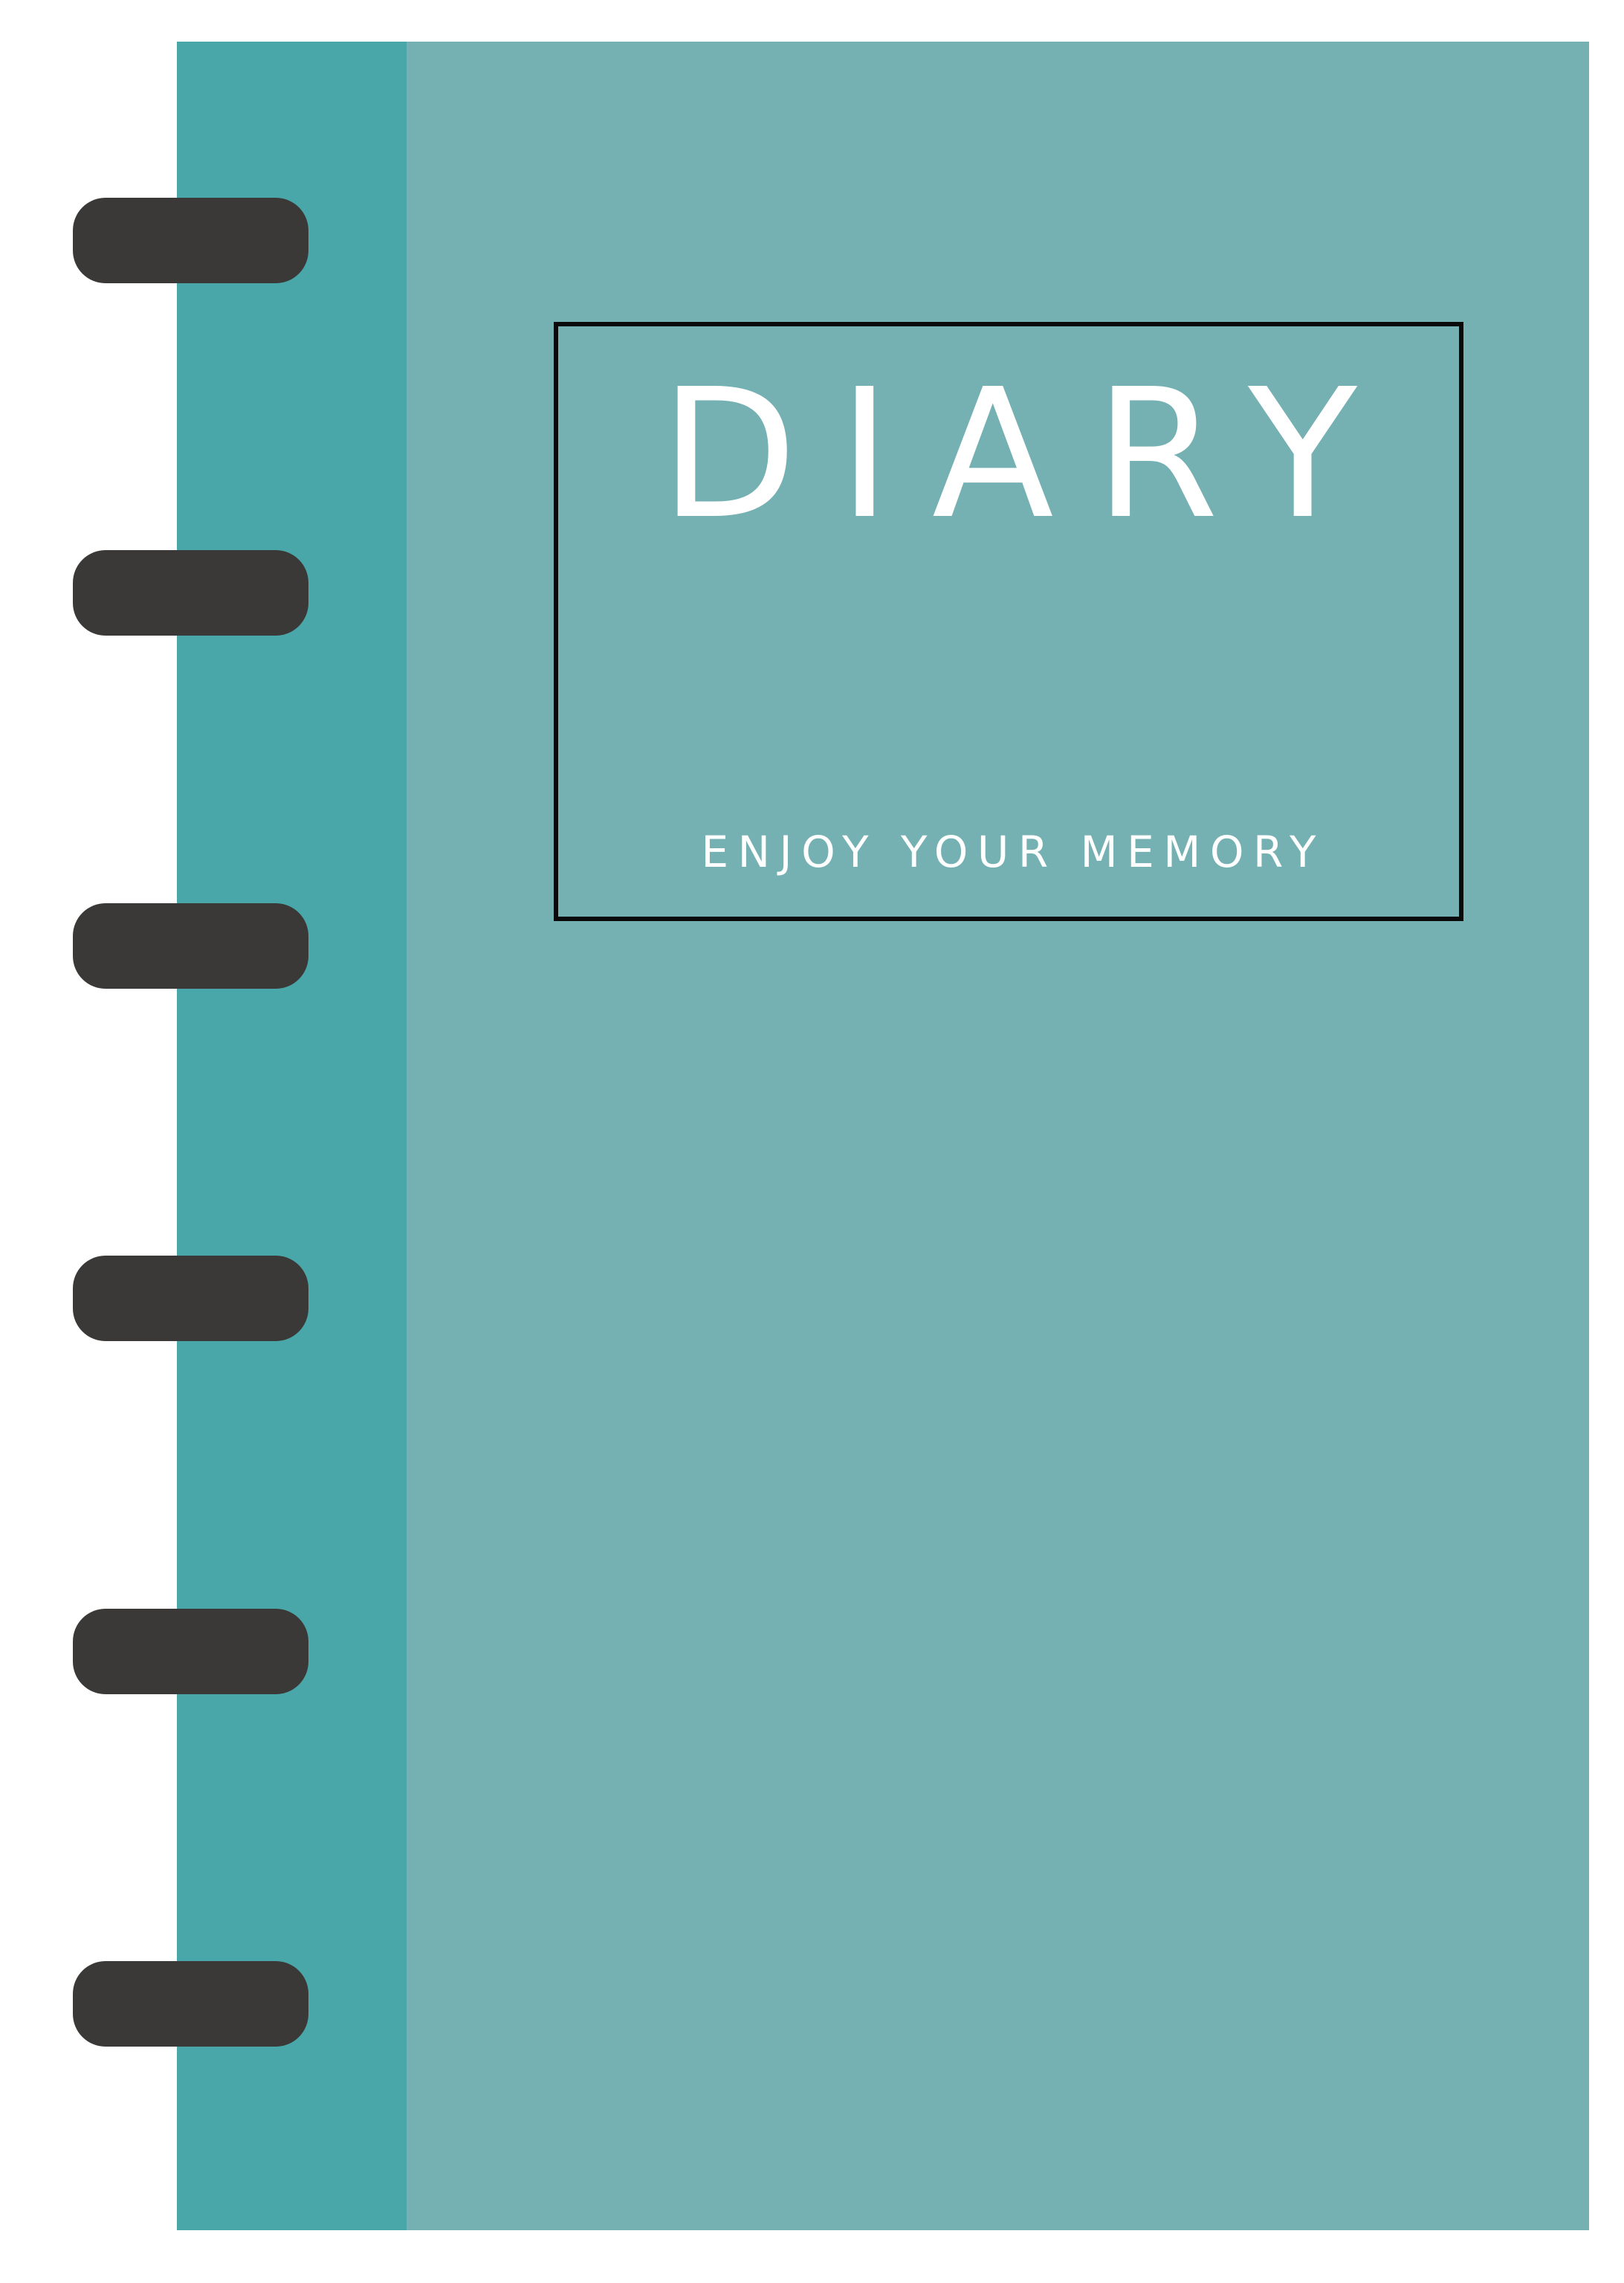 The height and width of the screenshot is (2283, 1624). Describe the element at coordinates (1008, 621) in the screenshot. I see `title-frame: DIARY ENJOY YOUR MEMORY` at that location.